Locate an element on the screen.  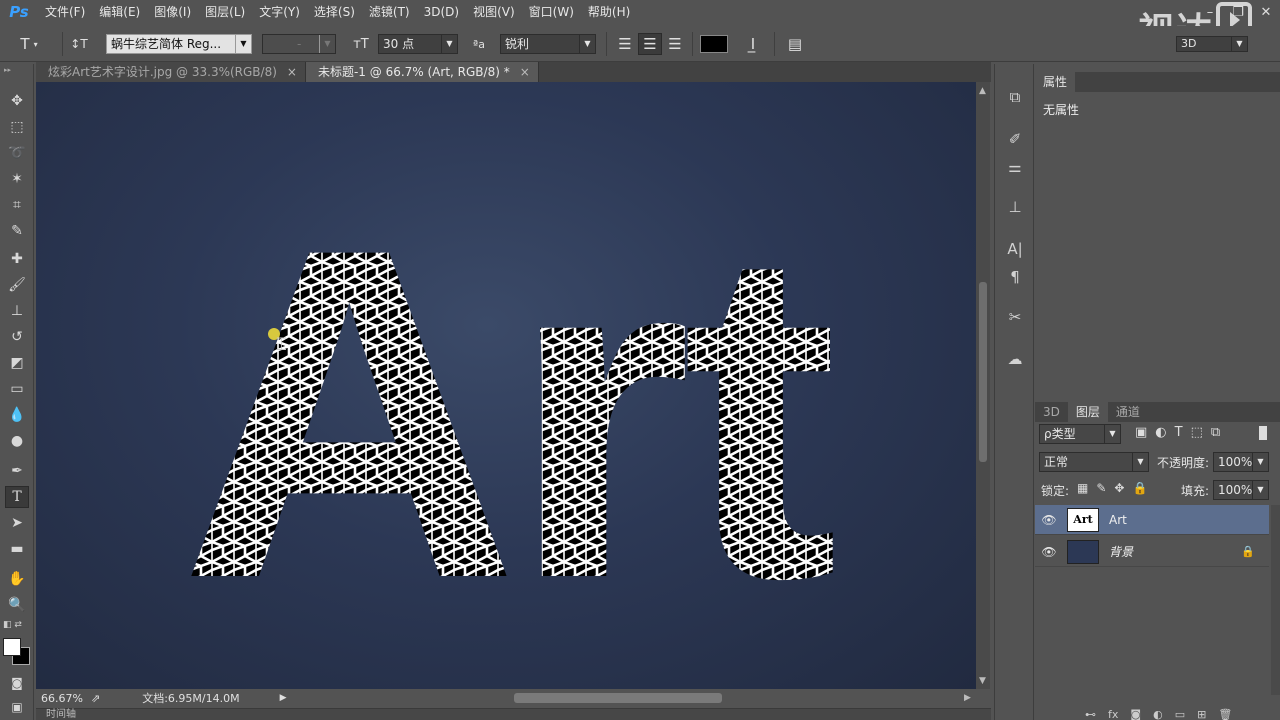
type-tool-icon: T is located at coordinates (17, 497).